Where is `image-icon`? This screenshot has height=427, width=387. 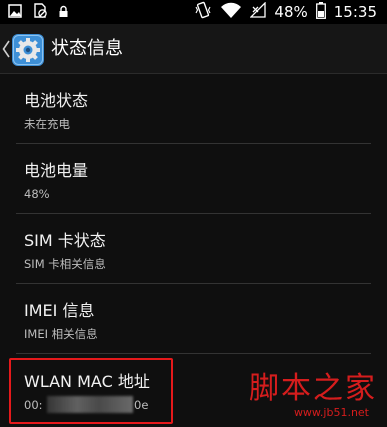 image-icon is located at coordinates (15, 12).